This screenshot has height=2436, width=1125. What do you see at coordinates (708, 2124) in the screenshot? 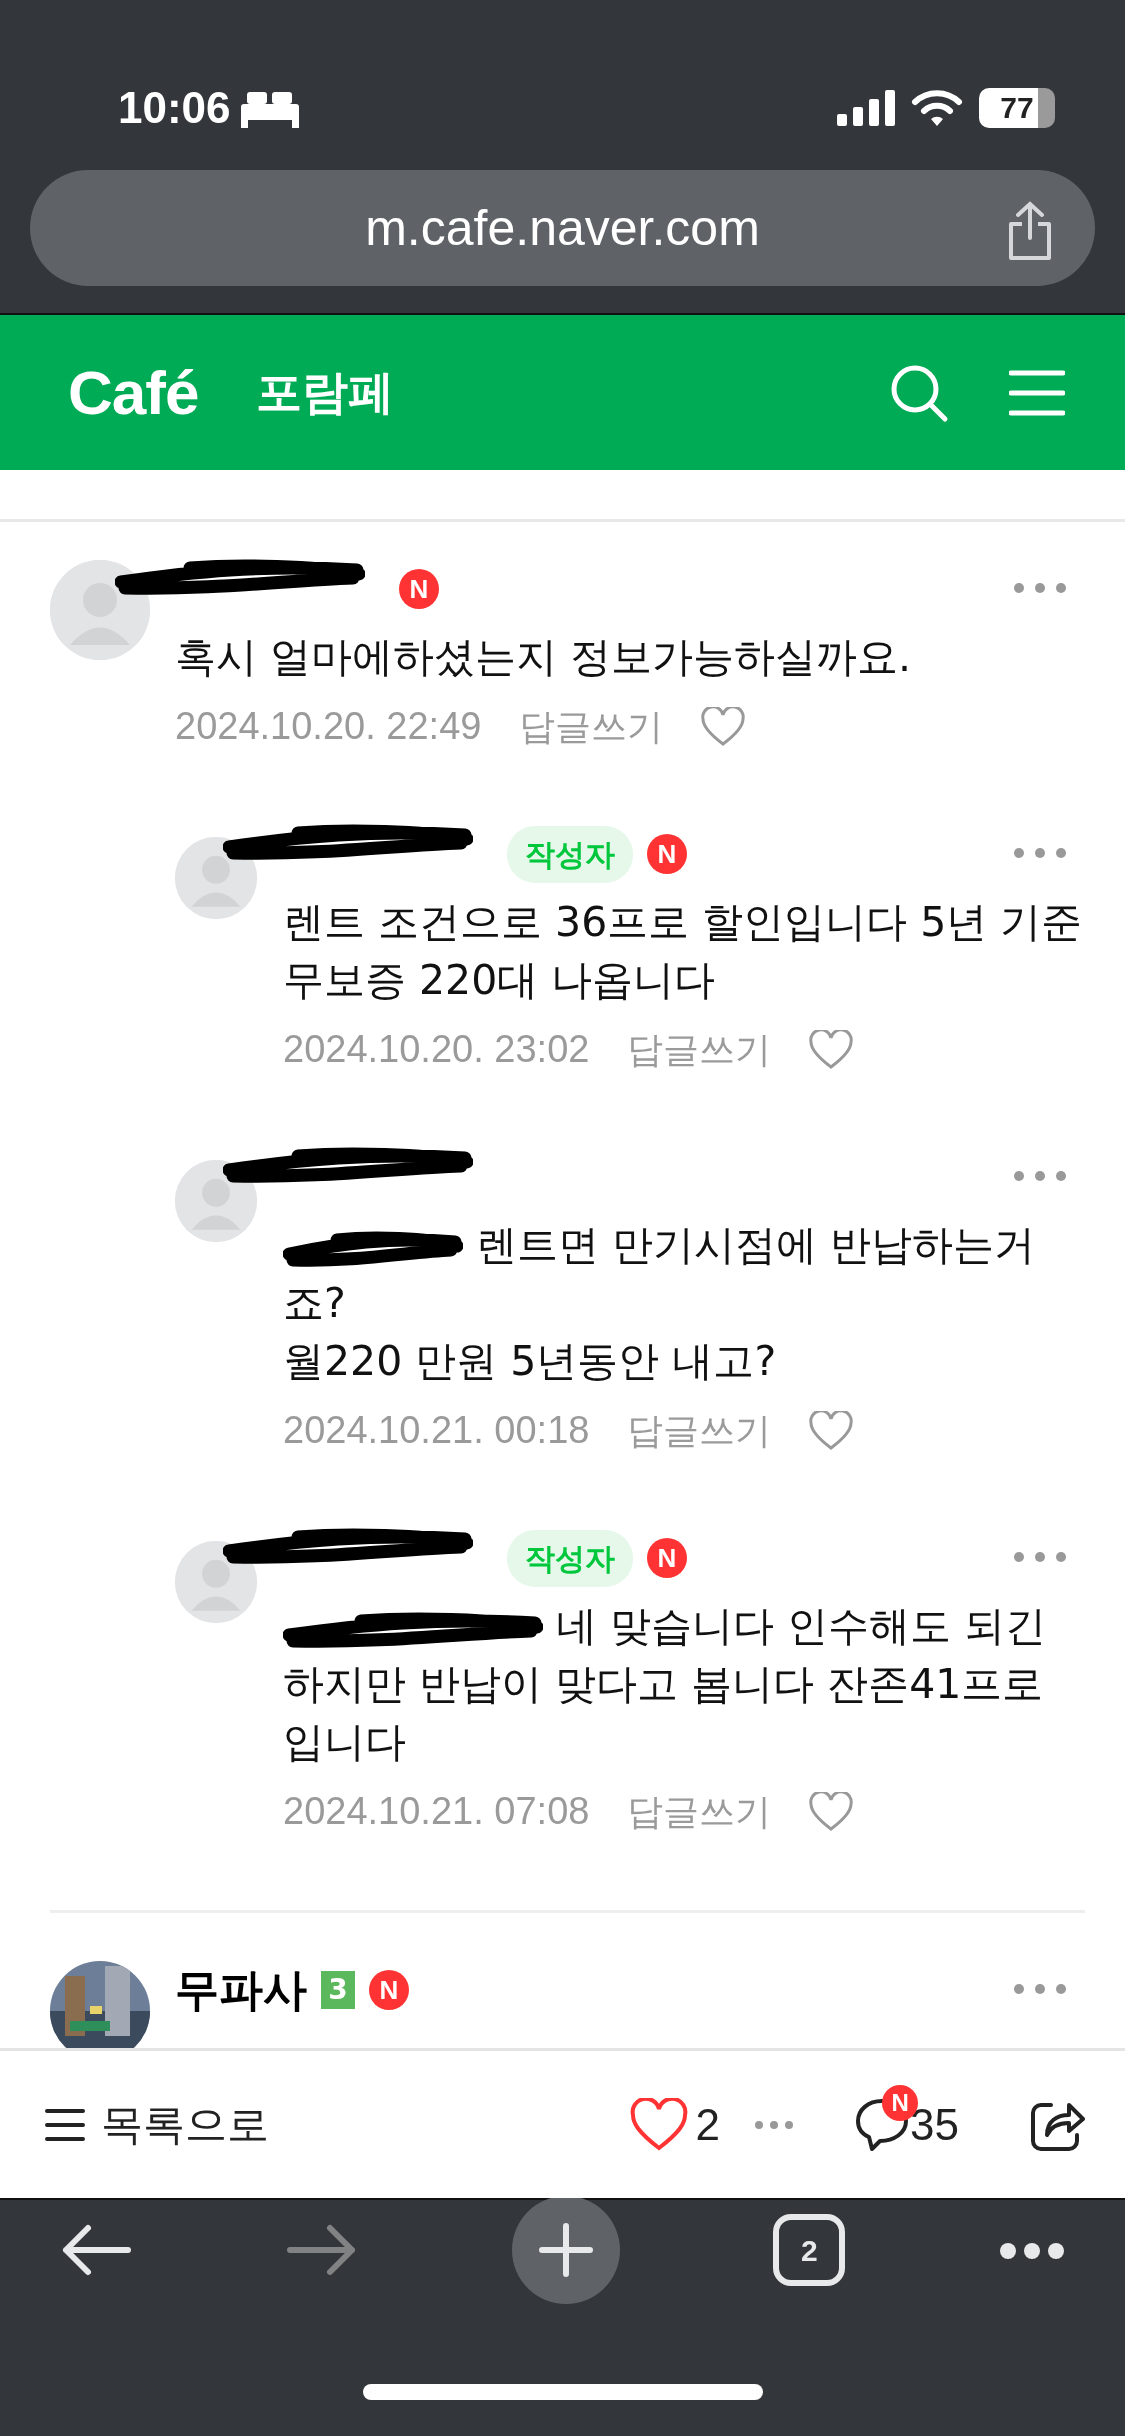
I see `like-count: 2` at bounding box center [708, 2124].